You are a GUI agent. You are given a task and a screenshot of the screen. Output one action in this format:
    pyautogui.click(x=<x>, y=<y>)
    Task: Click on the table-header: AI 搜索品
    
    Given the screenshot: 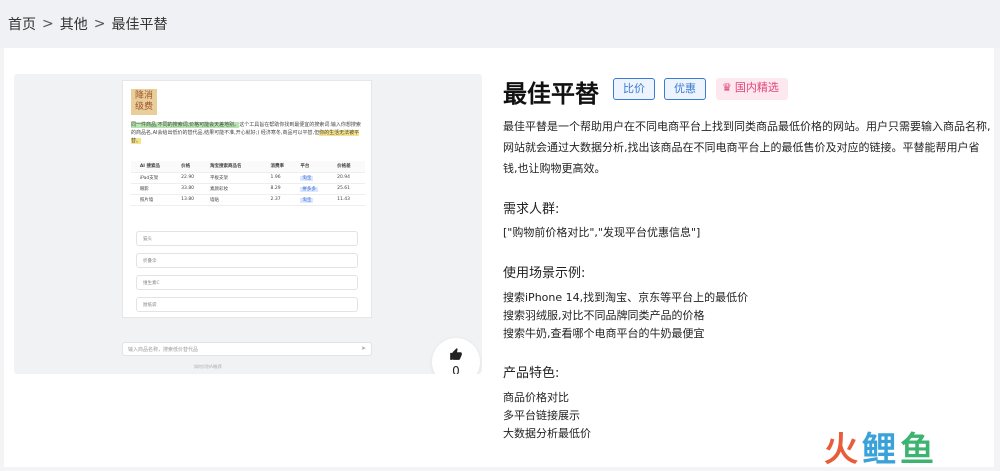 What is the action you would take?
    pyautogui.click(x=158, y=167)
    